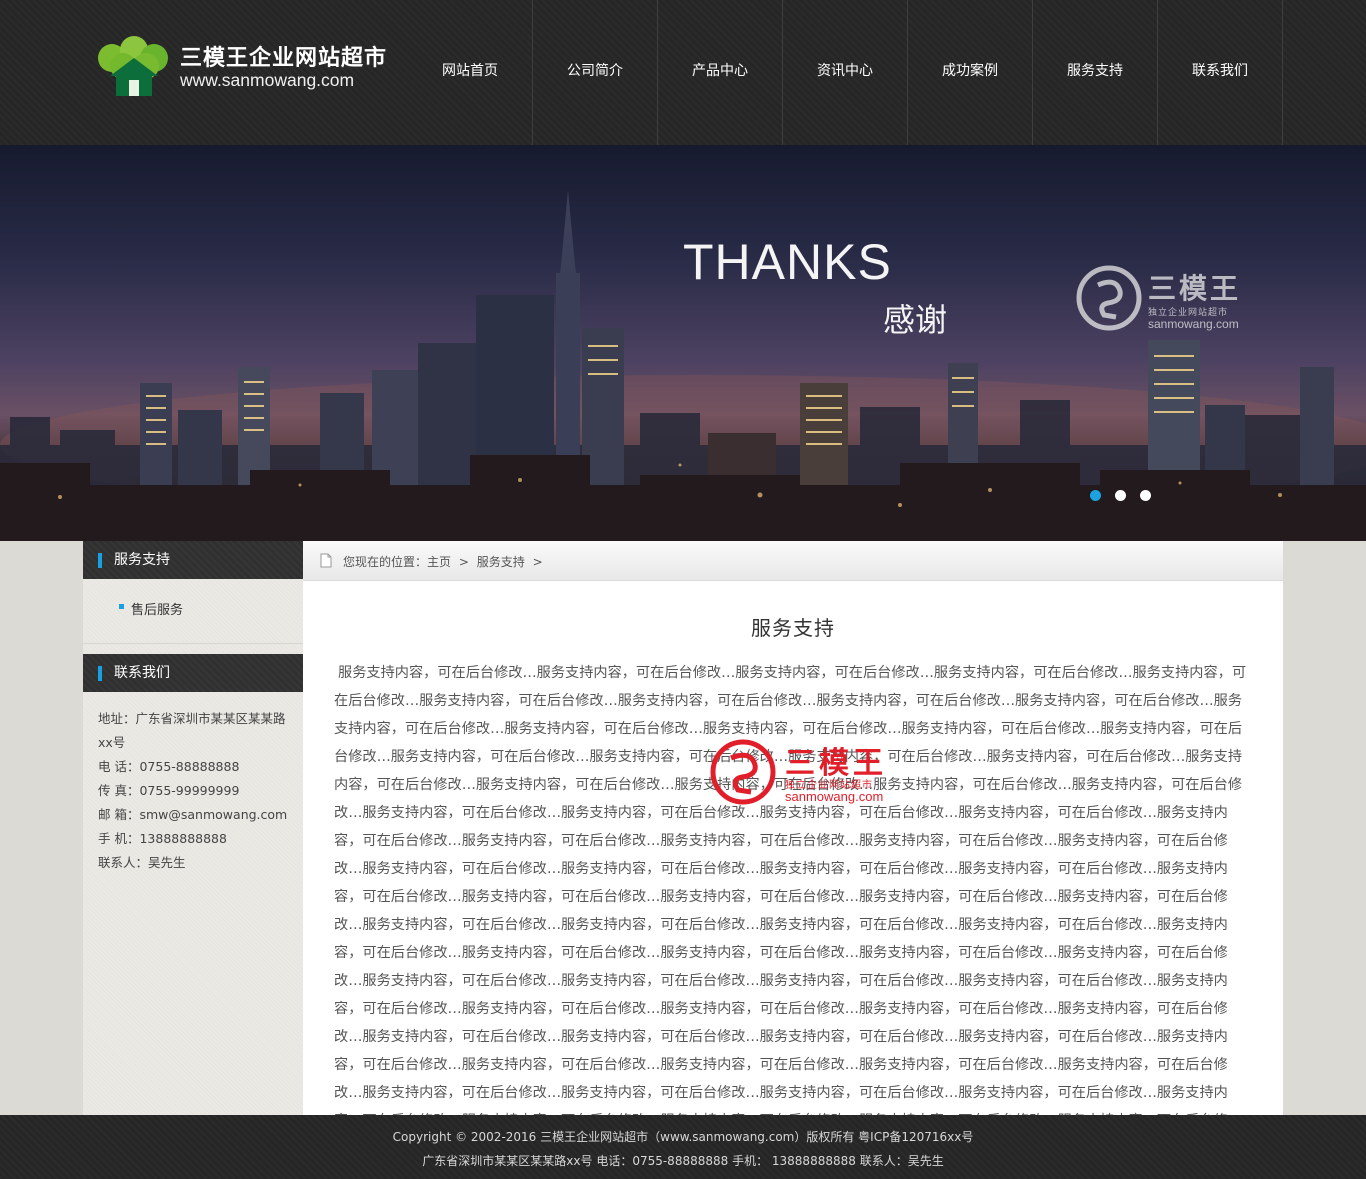  Describe the element at coordinates (157, 610) in the screenshot. I see `sidebar-item-label: 售后服务` at that location.